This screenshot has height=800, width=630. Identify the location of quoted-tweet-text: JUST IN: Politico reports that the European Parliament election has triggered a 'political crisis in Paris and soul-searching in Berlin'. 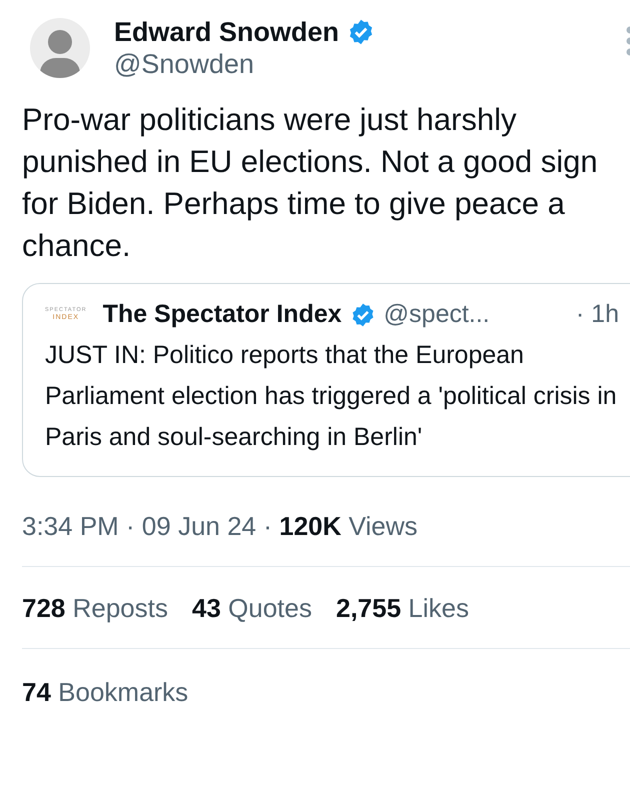
(331, 397).